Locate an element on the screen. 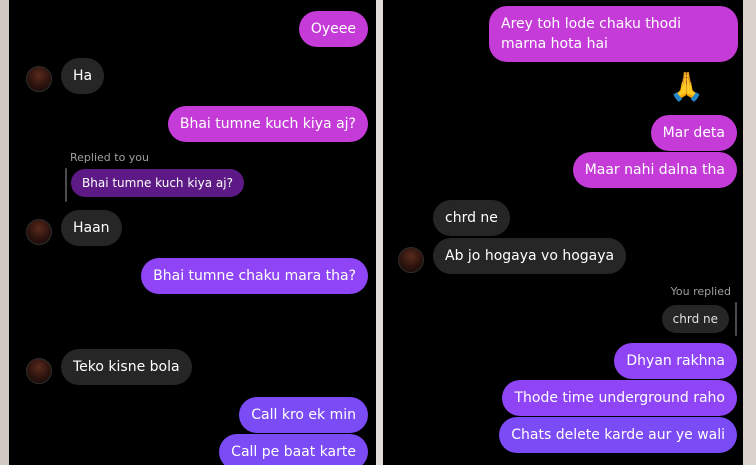  message-outgoing: Dhyan rakhna is located at coordinates (675, 361).